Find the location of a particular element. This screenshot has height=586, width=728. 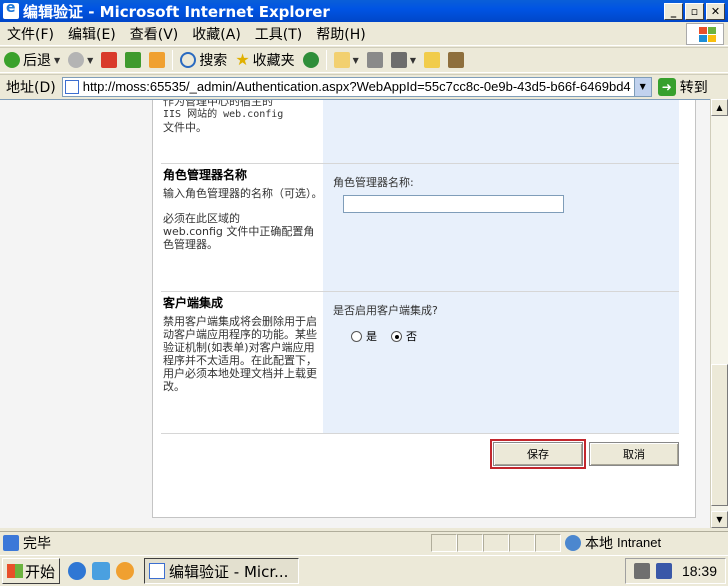

media-button is located at coordinates (311, 60).